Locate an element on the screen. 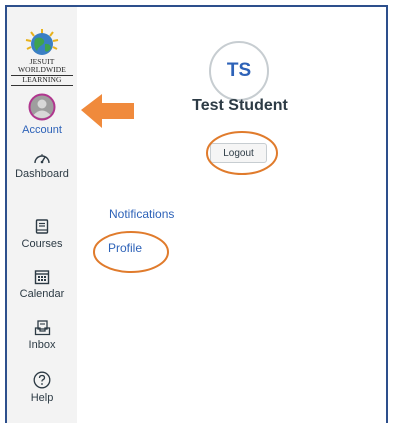 The width and height of the screenshot is (393, 423). sidebar-item-inbox: Inbox is located at coordinates (42, 336).